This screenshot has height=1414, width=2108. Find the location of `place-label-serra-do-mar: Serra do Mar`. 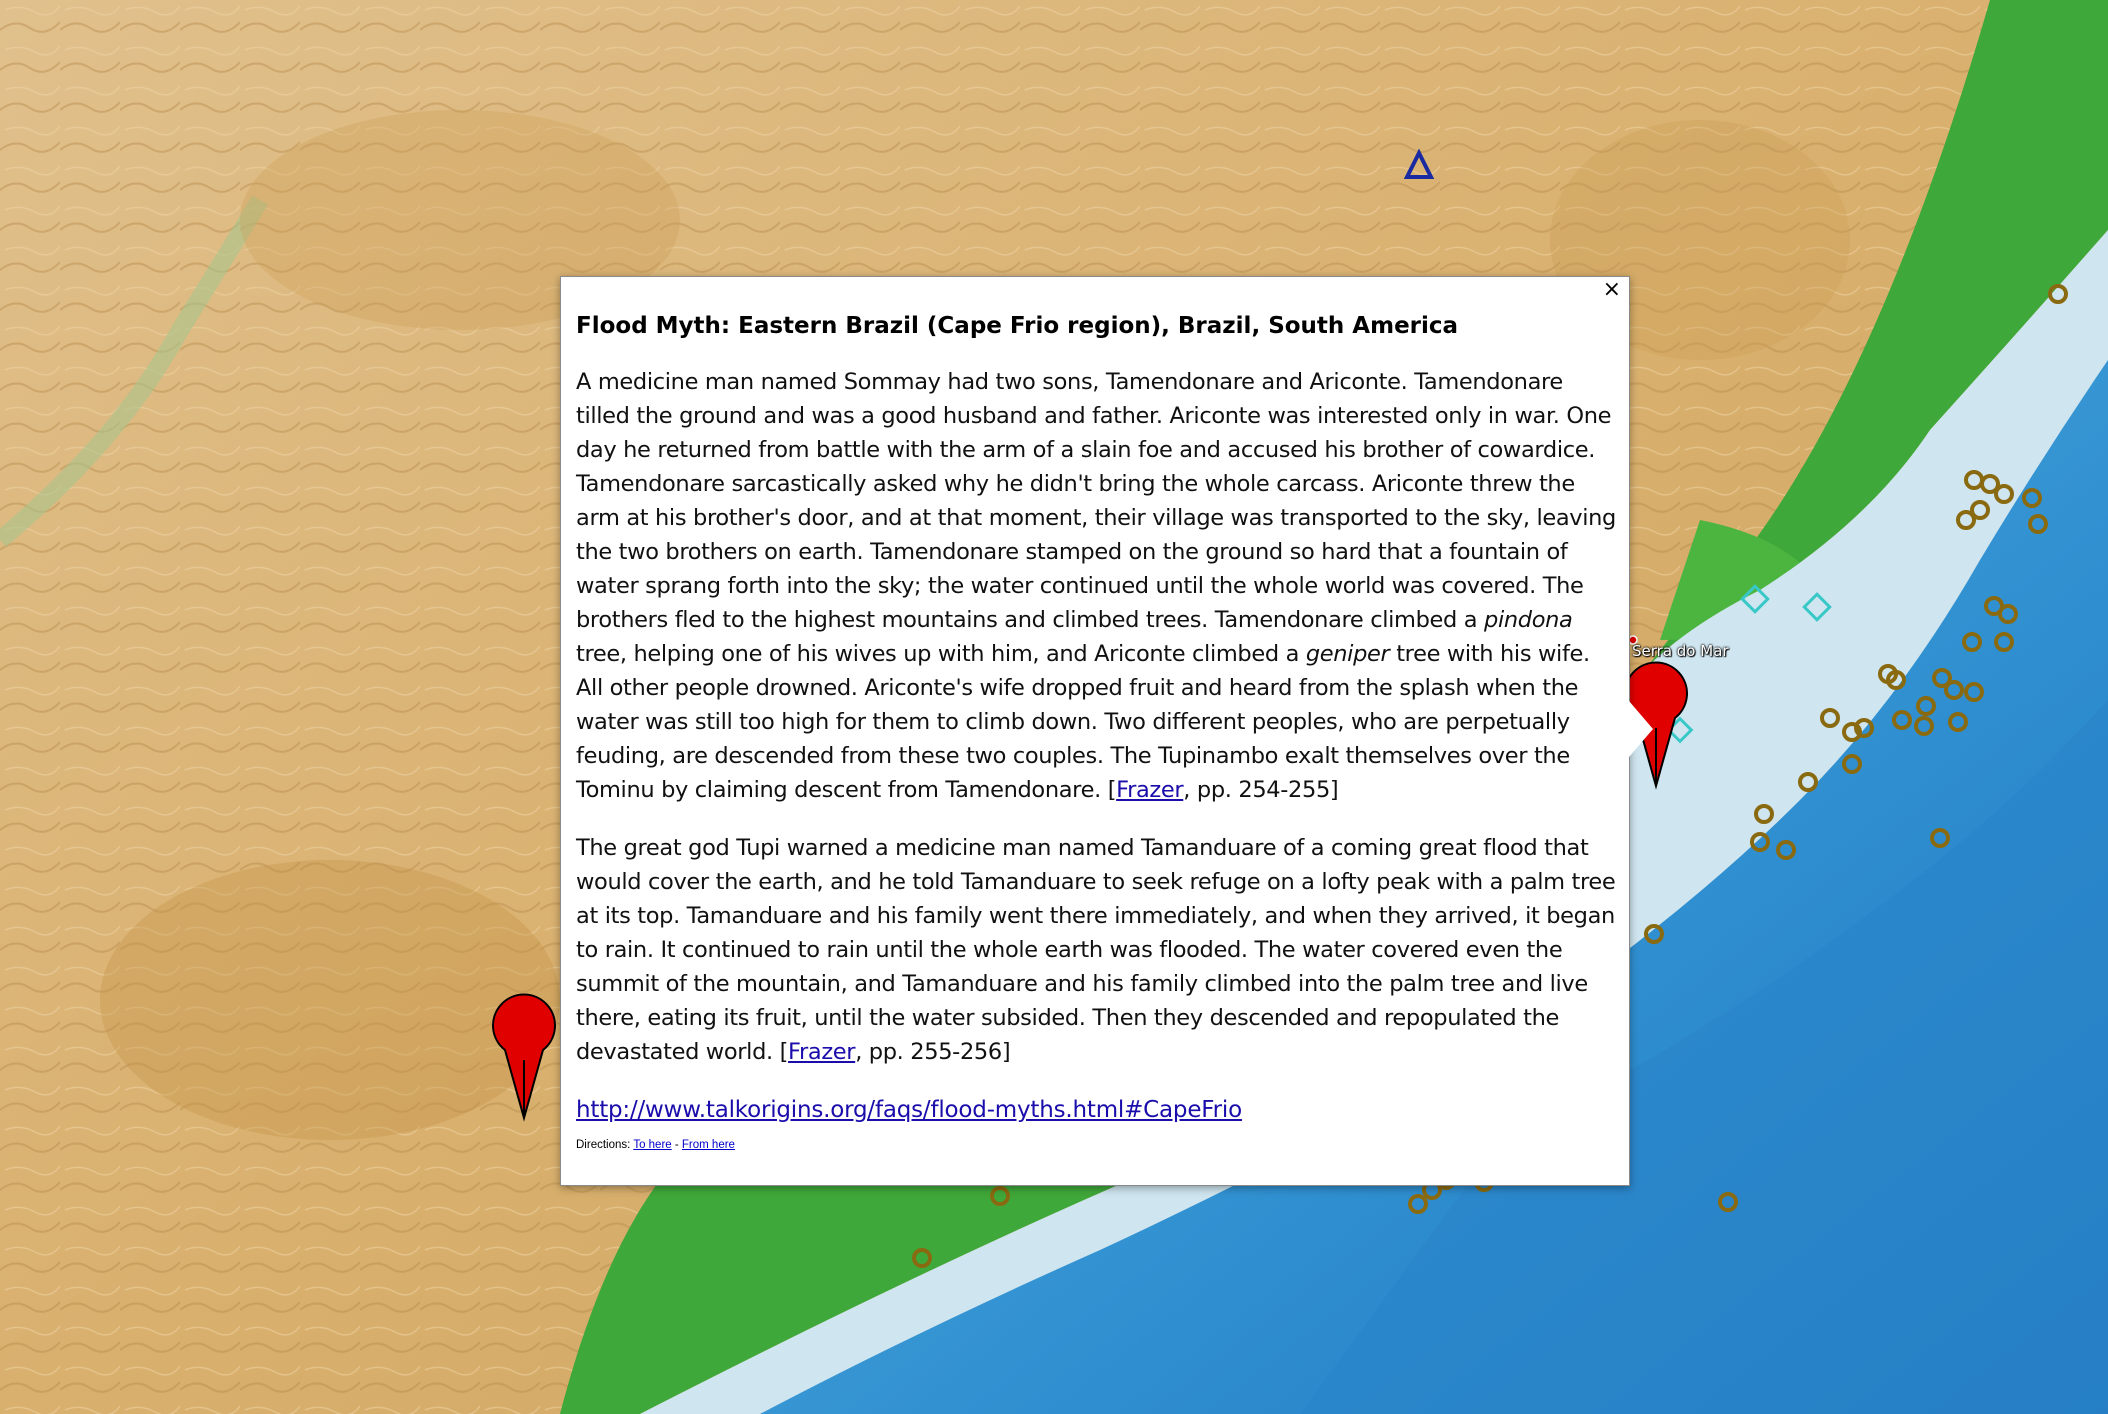

place-label-serra-do-mar: Serra do Mar is located at coordinates (1680, 651).